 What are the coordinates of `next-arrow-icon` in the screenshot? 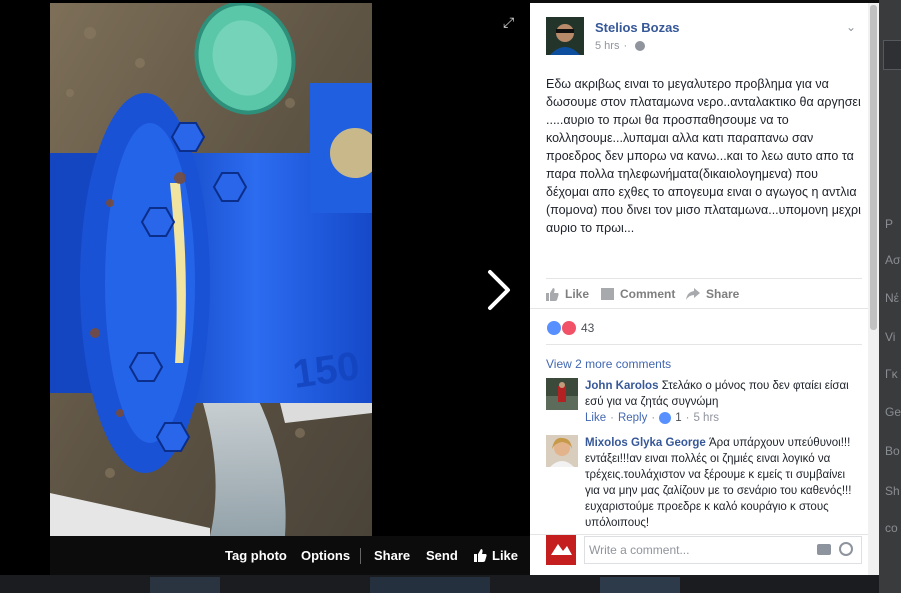 It's located at (499, 290).